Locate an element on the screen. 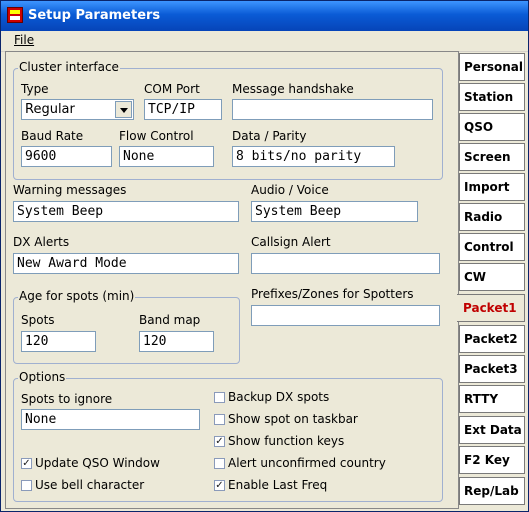  alert-unconfirmed-label: Alert unconfirmed country is located at coordinates (307, 463).